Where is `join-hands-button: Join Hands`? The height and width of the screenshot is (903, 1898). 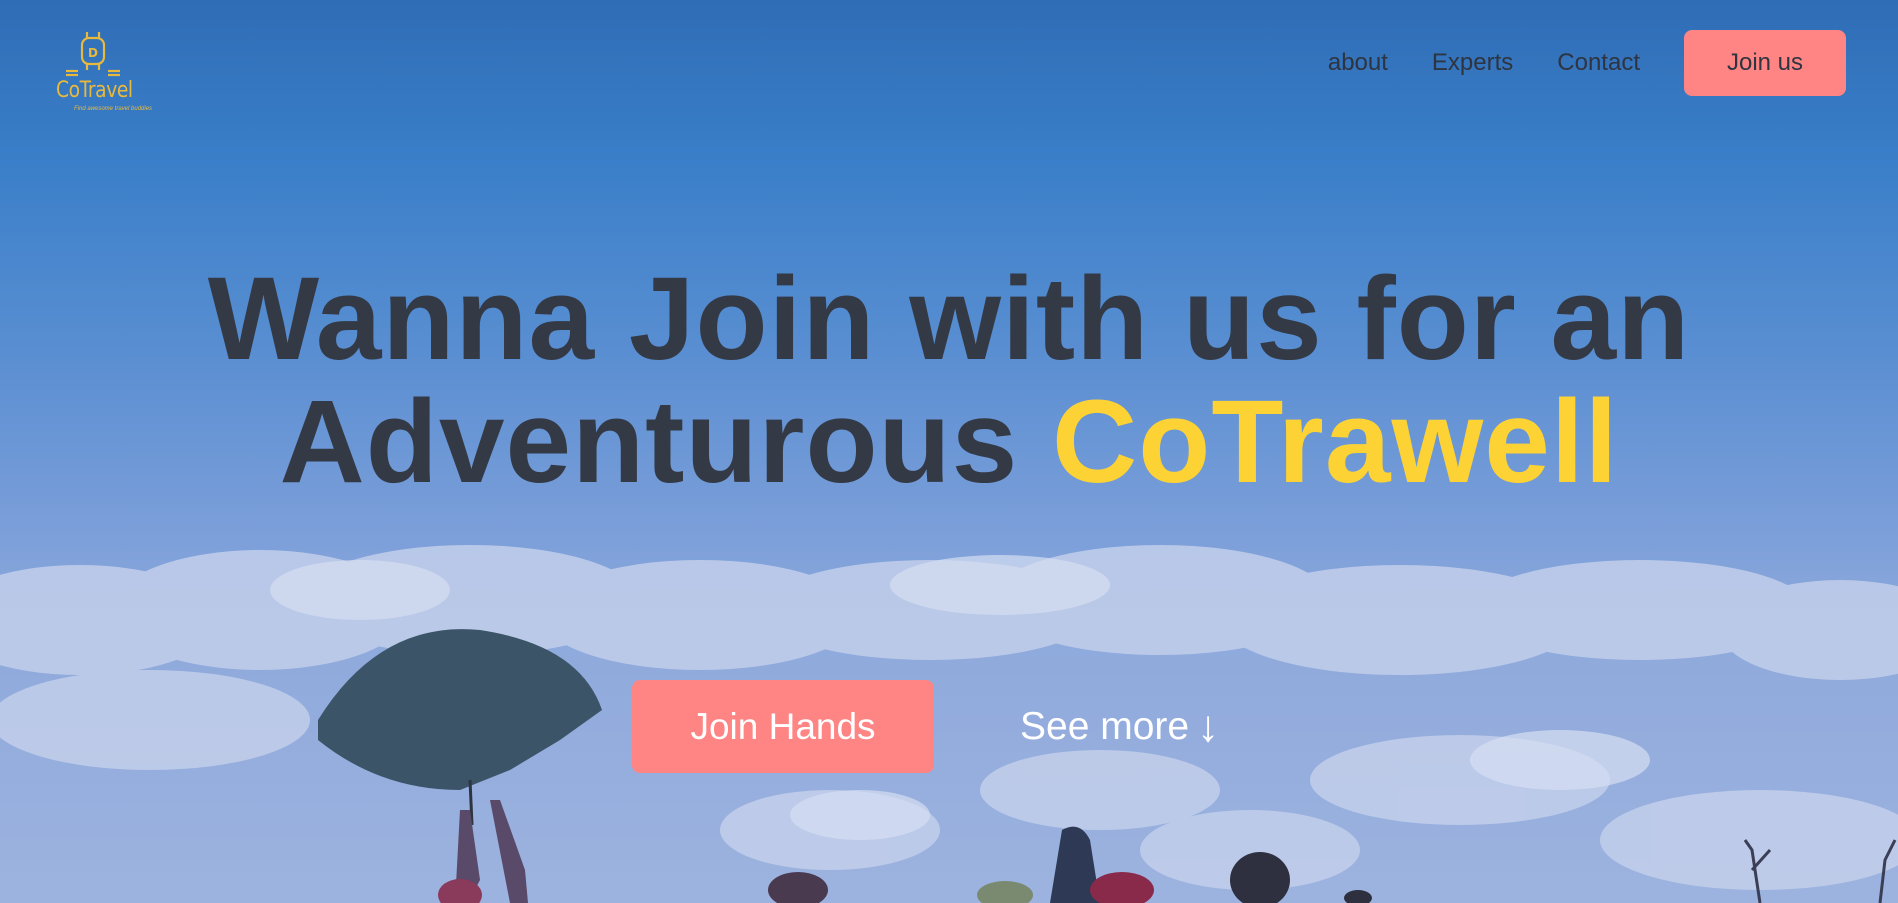
join-hands-button: Join Hands is located at coordinates (783, 726).